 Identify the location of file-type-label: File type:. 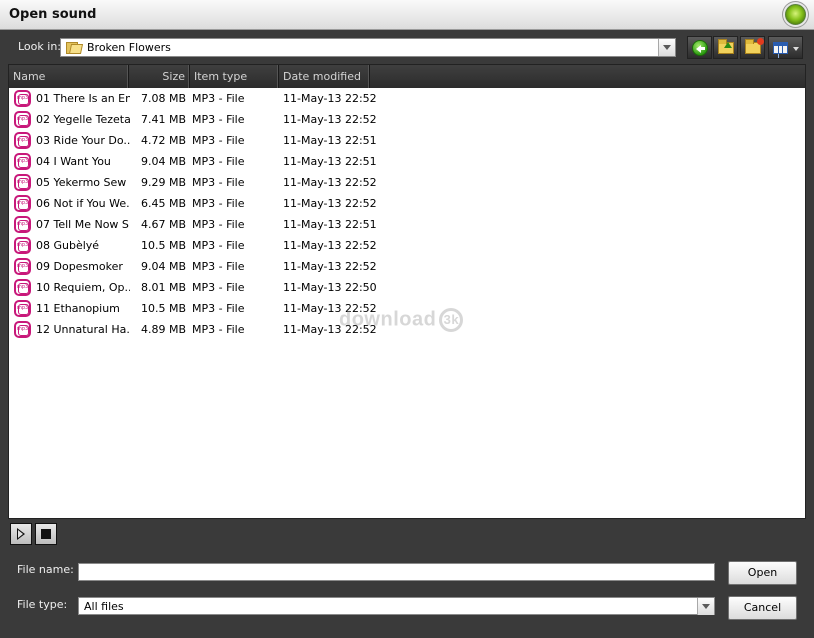
(42, 604).